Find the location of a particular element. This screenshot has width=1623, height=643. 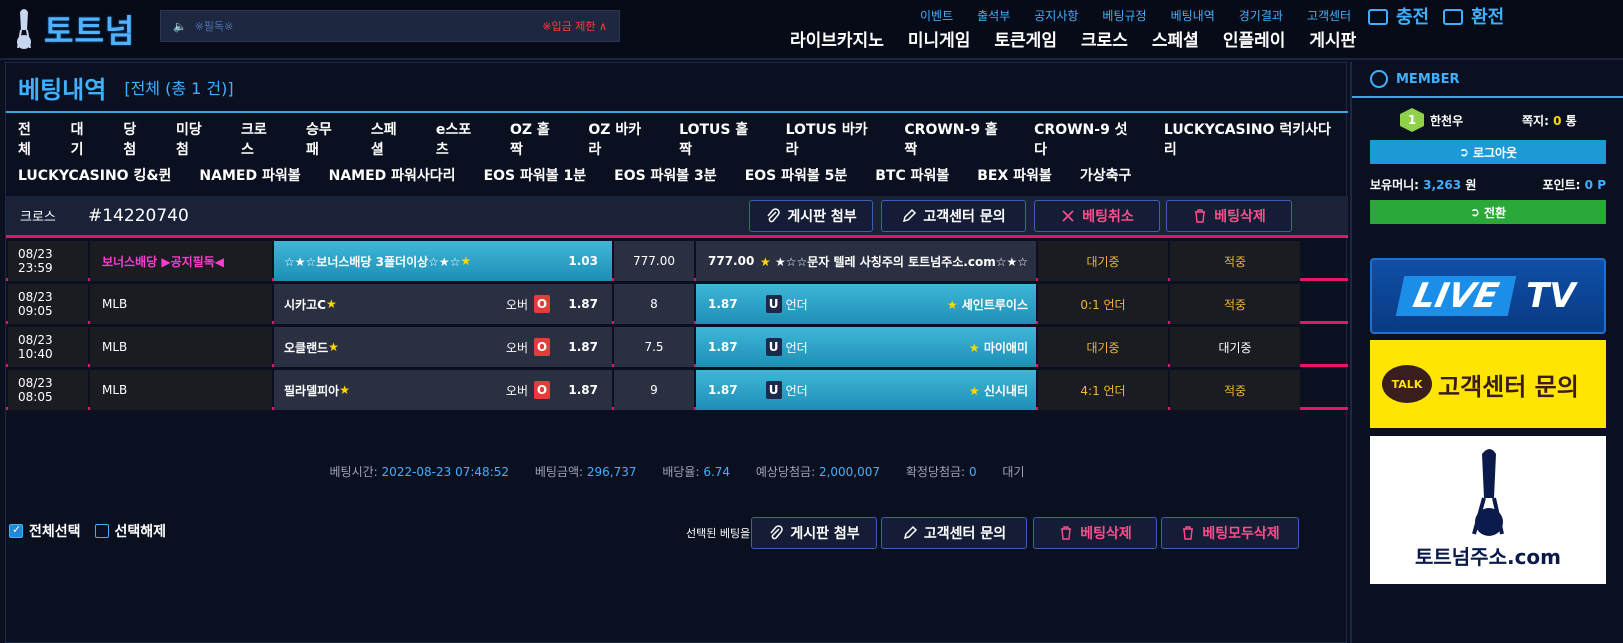

live-tv-banner: LIVE TV is located at coordinates (1488, 296).